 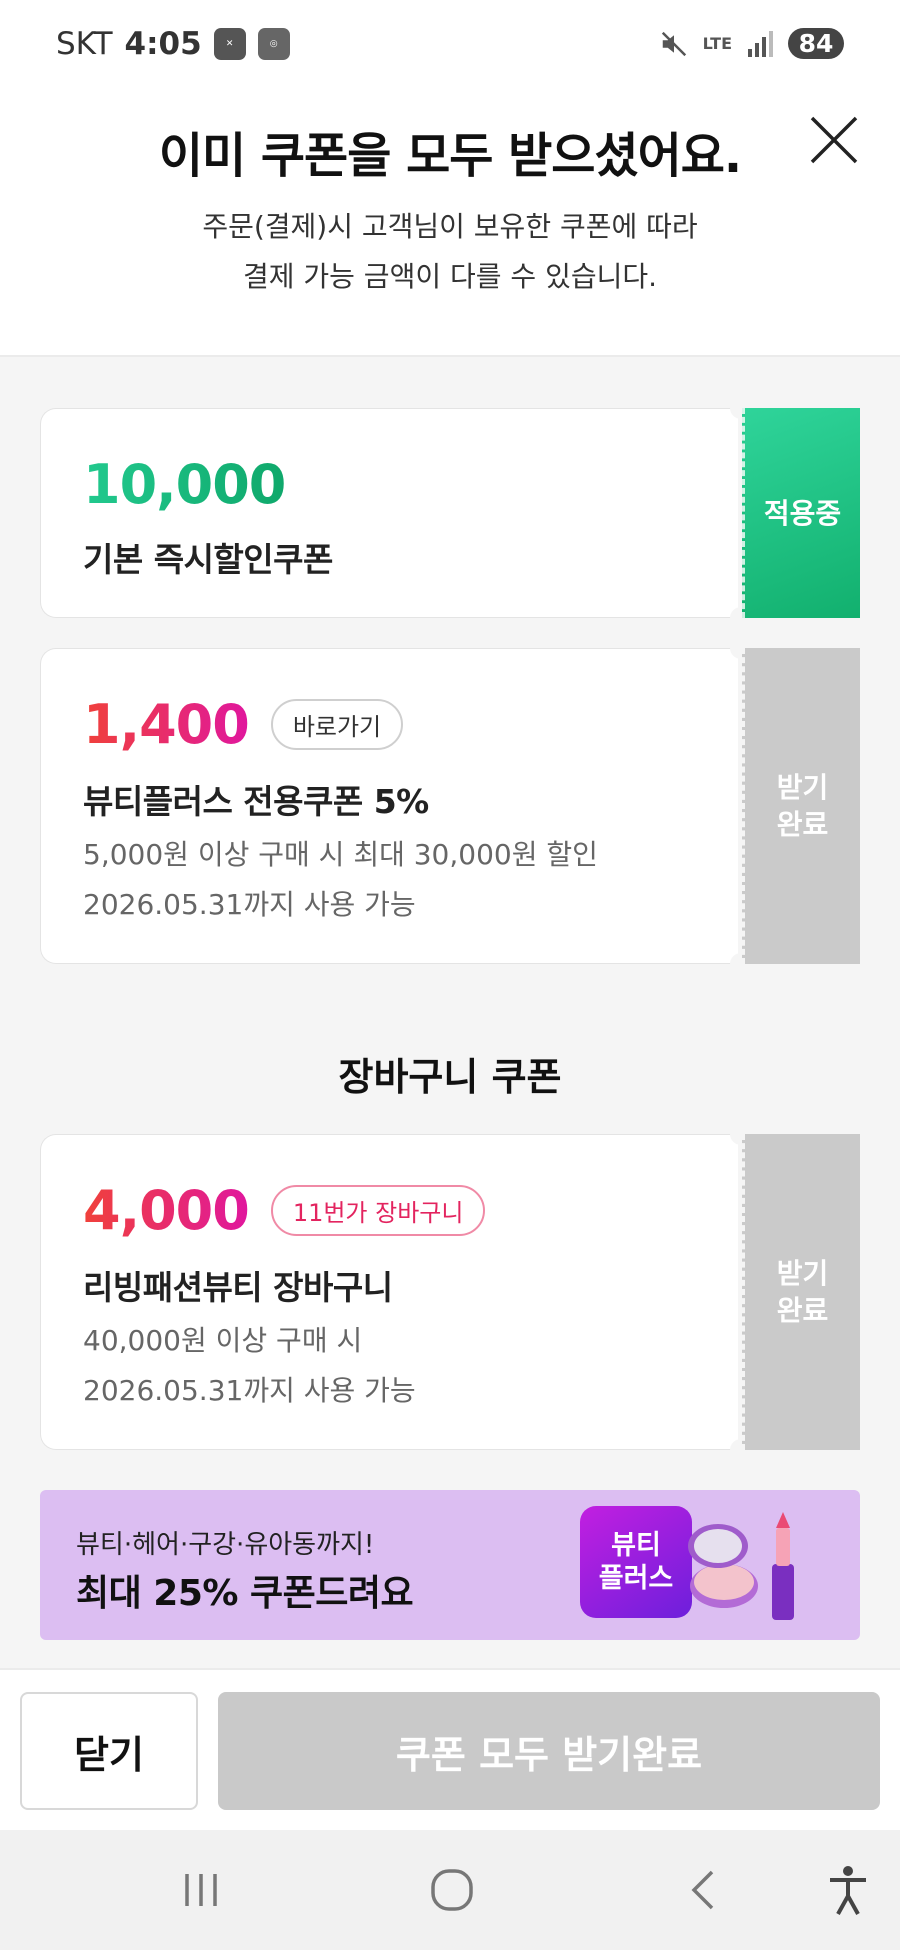 I want to click on subtitle-line: 주문(결제)시 고객님이 보유한 쿠폰에 따라, so click(x=450, y=226).